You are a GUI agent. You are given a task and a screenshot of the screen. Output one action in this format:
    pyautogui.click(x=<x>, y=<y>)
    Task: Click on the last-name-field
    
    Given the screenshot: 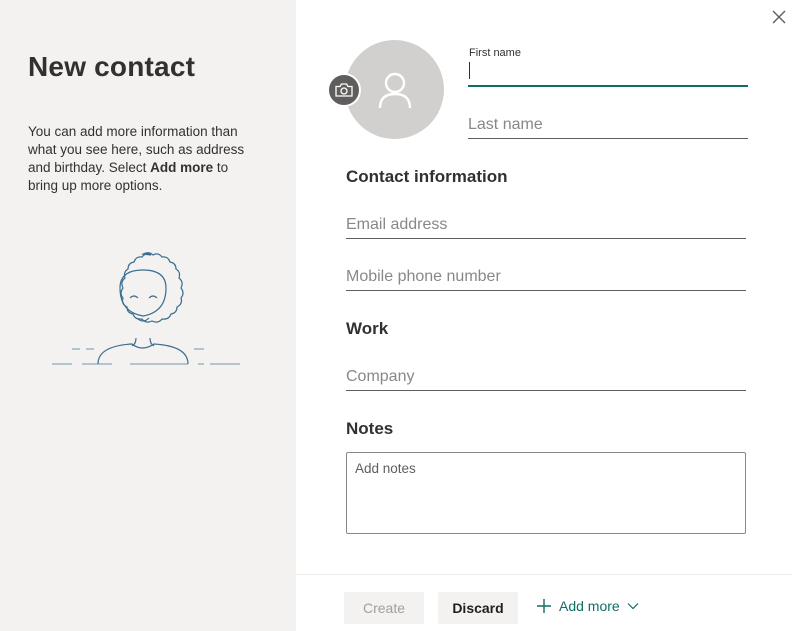 What is the action you would take?
    pyautogui.click(x=608, y=125)
    